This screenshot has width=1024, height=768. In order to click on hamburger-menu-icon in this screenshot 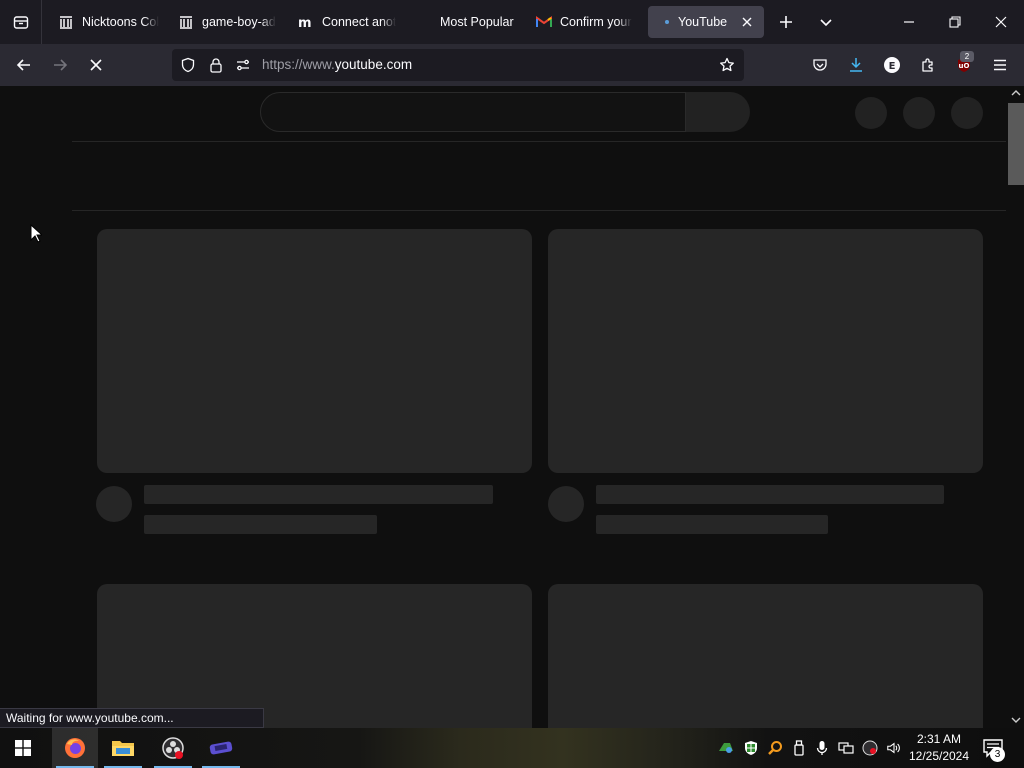, I will do `click(1000, 65)`.